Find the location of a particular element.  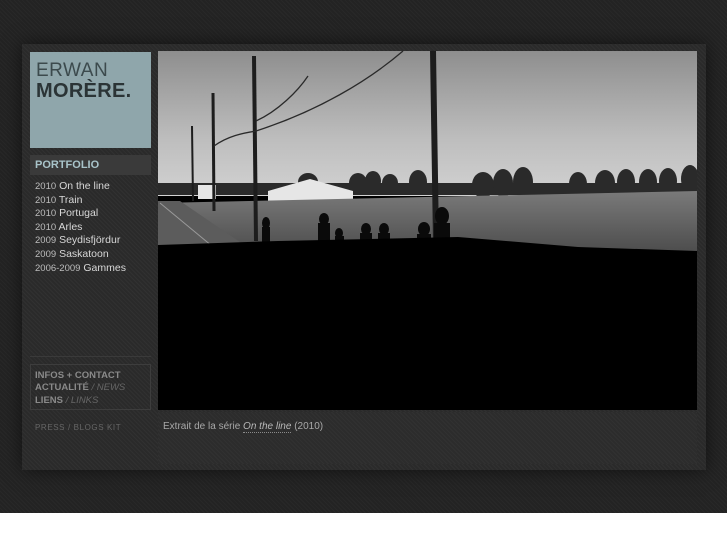

portfolio-header: PORTFOLIO is located at coordinates (90, 165).